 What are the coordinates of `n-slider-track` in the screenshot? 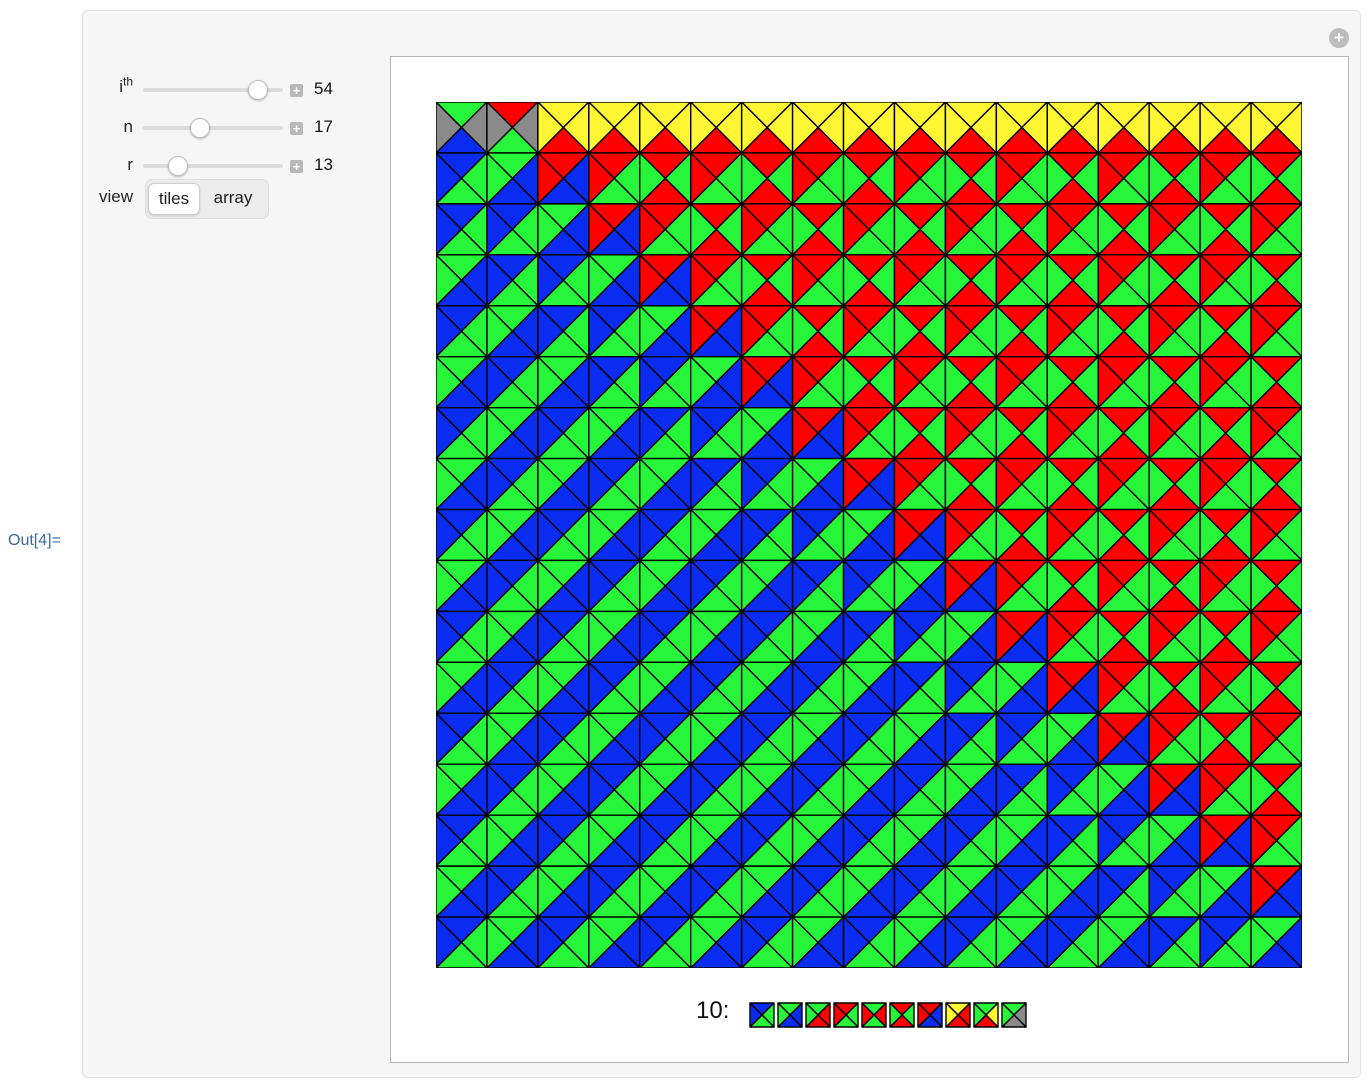 It's located at (213, 128).